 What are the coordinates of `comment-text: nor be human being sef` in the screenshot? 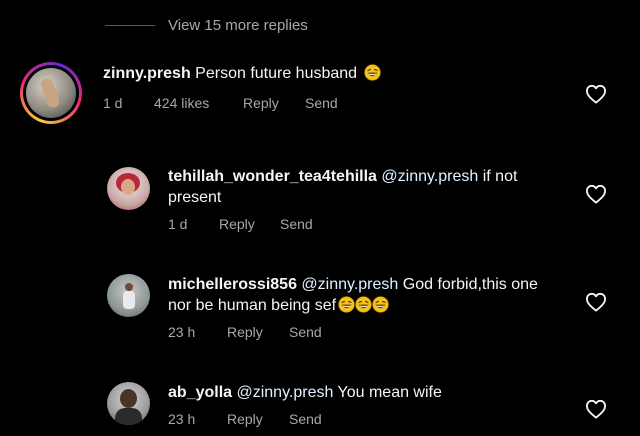 It's located at (252, 305).